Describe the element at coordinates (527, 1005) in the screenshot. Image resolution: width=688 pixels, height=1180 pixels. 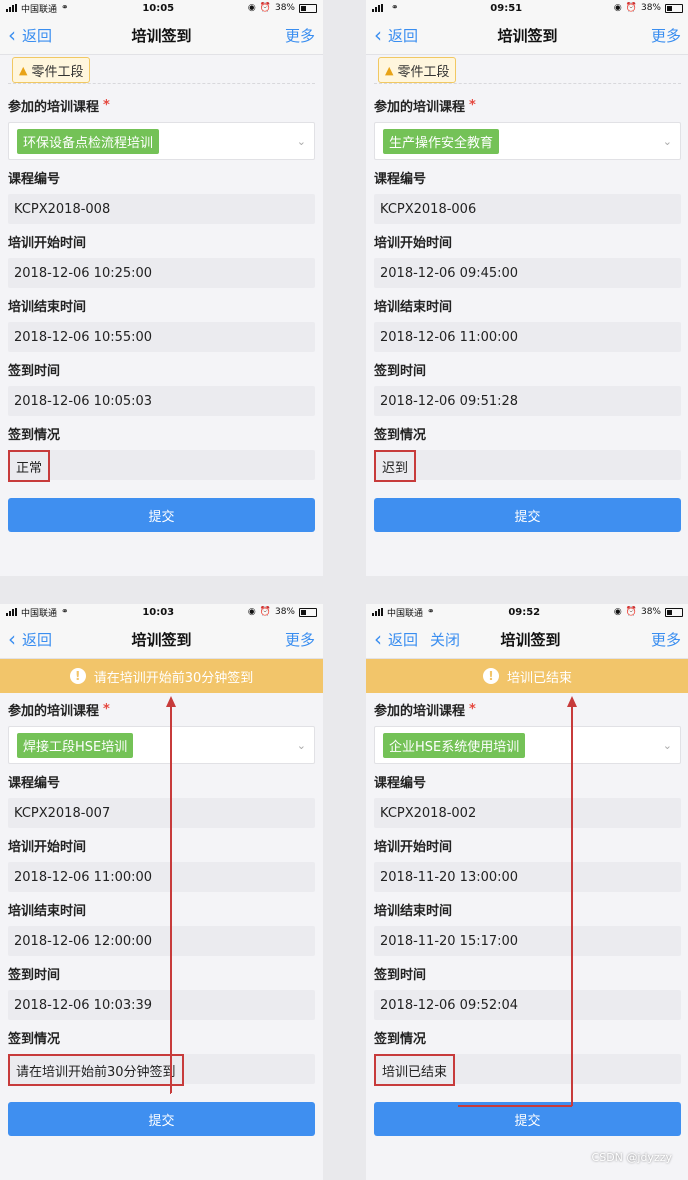
I see `signin-time-field: 2018-12-06 09:52:04` at that location.